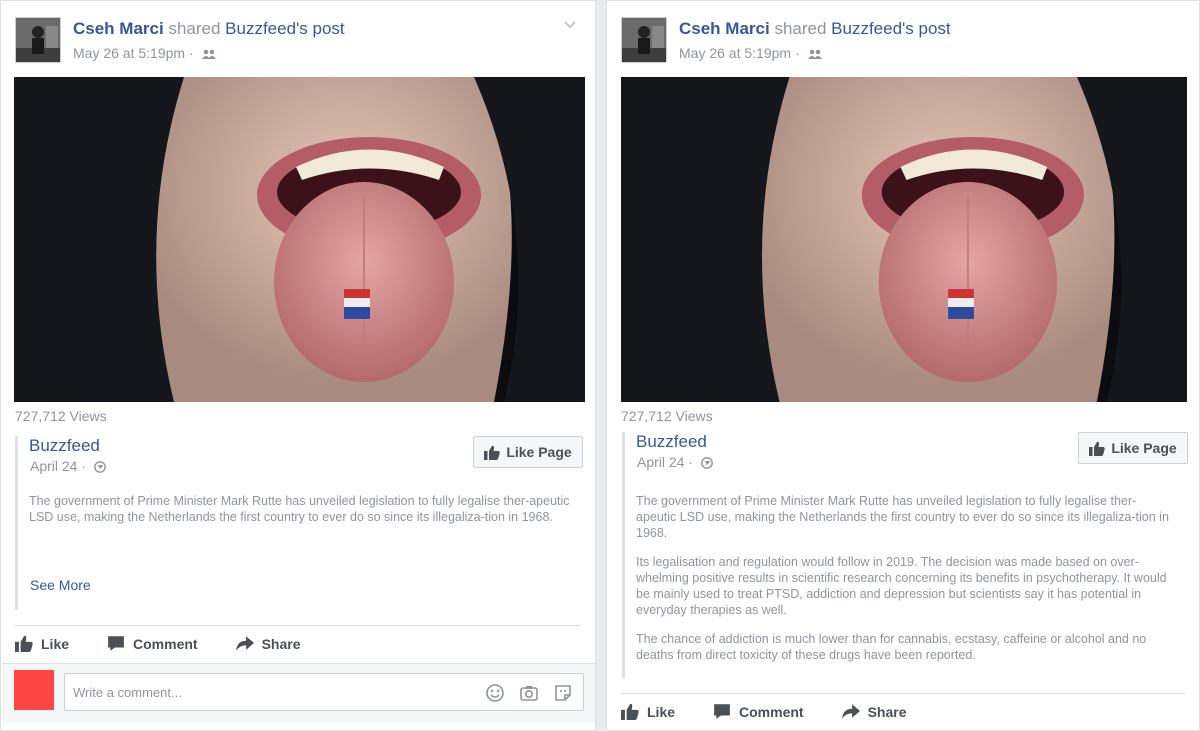 The height and width of the screenshot is (731, 1200). I want to click on chevron-down-icon, so click(570, 24).